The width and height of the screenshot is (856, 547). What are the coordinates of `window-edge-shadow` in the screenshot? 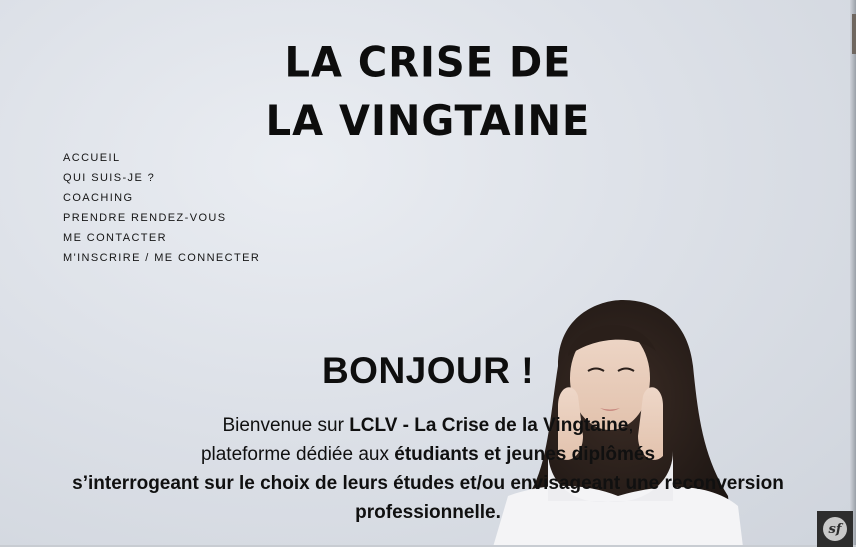 It's located at (854, 34).